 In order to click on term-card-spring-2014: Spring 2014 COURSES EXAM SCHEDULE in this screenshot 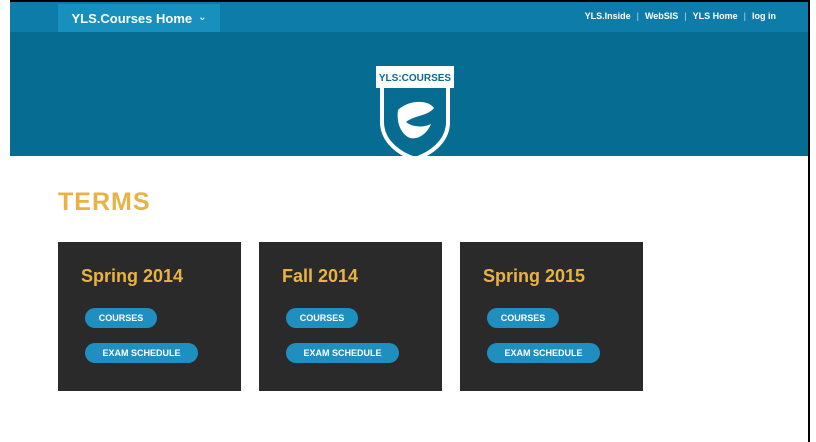, I will do `click(149, 316)`.